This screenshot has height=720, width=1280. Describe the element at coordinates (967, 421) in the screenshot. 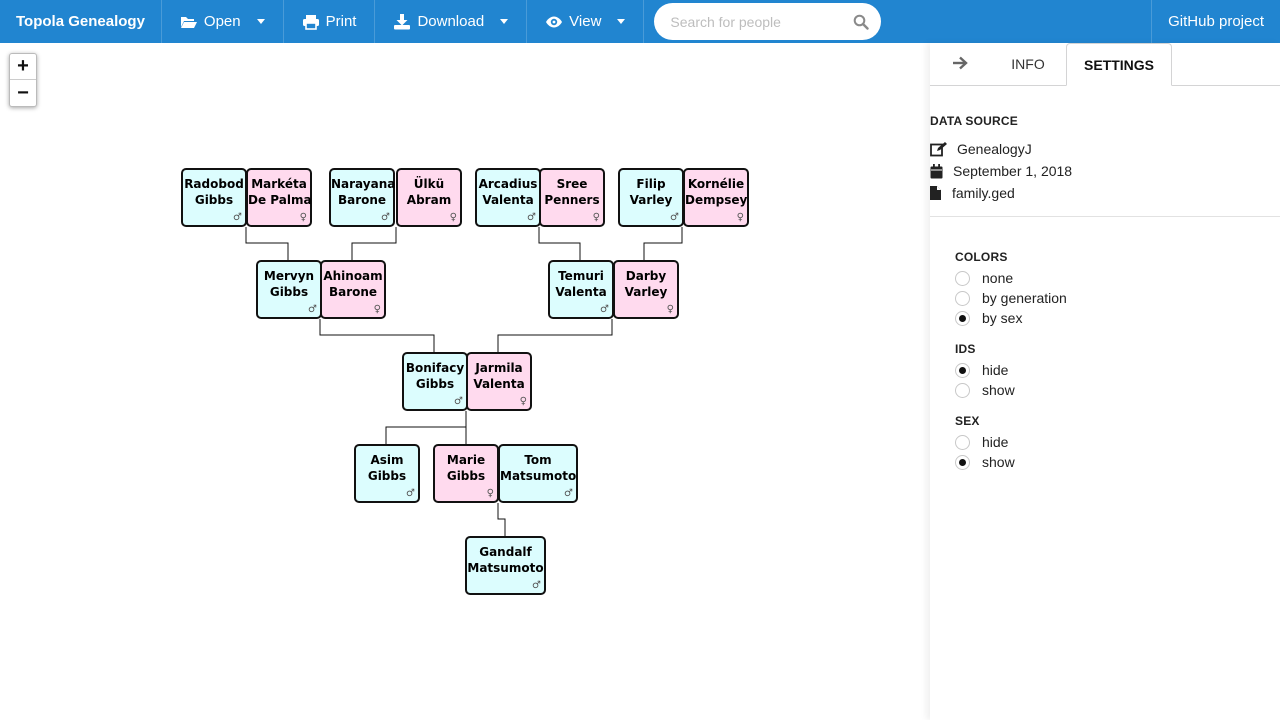

I see `sex-title: SEX` at that location.